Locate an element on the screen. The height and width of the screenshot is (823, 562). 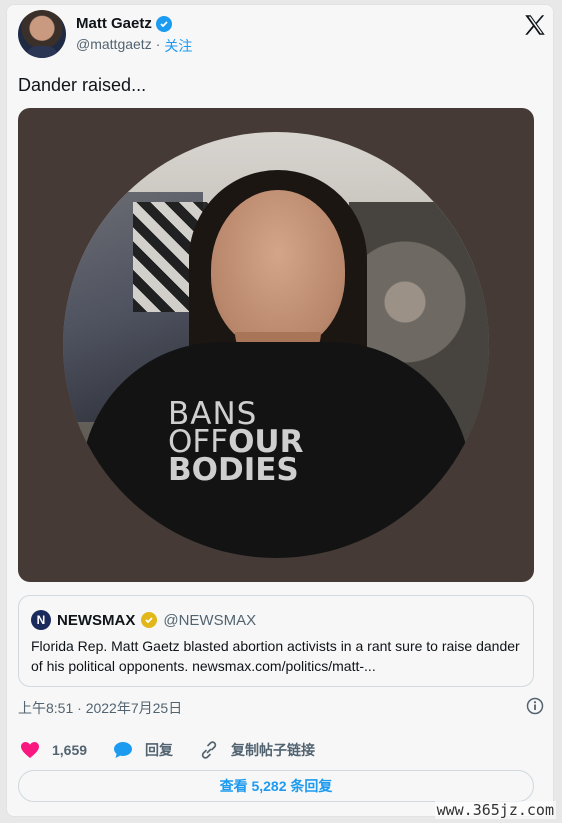
copy-link-action: 复制帖子链接 is located at coordinates (257, 750).